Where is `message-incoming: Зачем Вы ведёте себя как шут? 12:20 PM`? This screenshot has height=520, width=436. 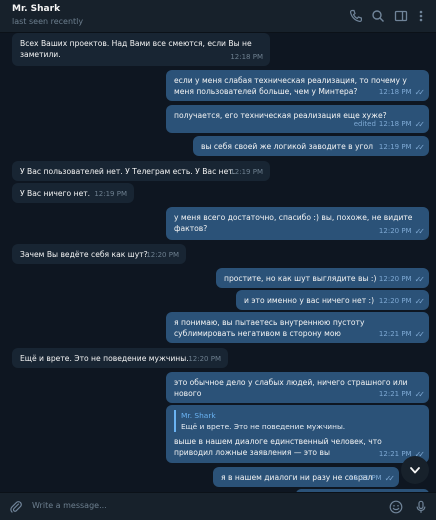 message-incoming: Зачем Вы ведёте себя как шут? 12:20 PM is located at coordinates (99, 254).